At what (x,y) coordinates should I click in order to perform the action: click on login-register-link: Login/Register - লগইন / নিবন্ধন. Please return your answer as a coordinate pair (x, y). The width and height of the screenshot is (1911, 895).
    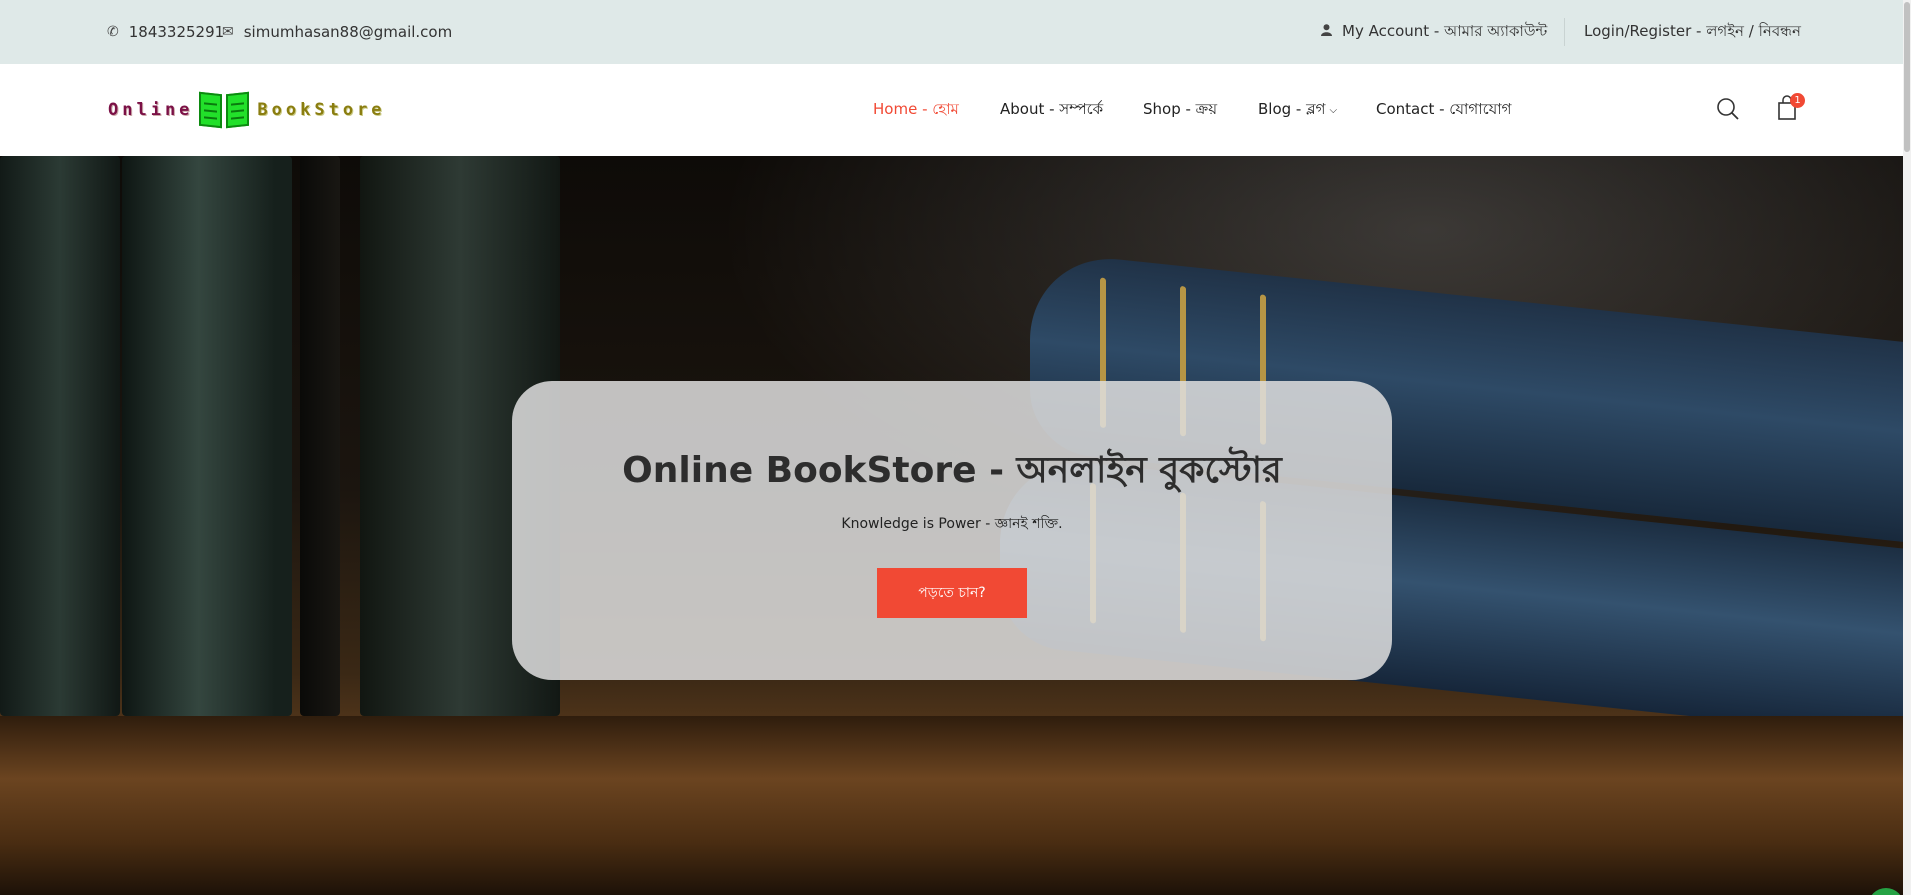
    Looking at the image, I should click on (1692, 32).